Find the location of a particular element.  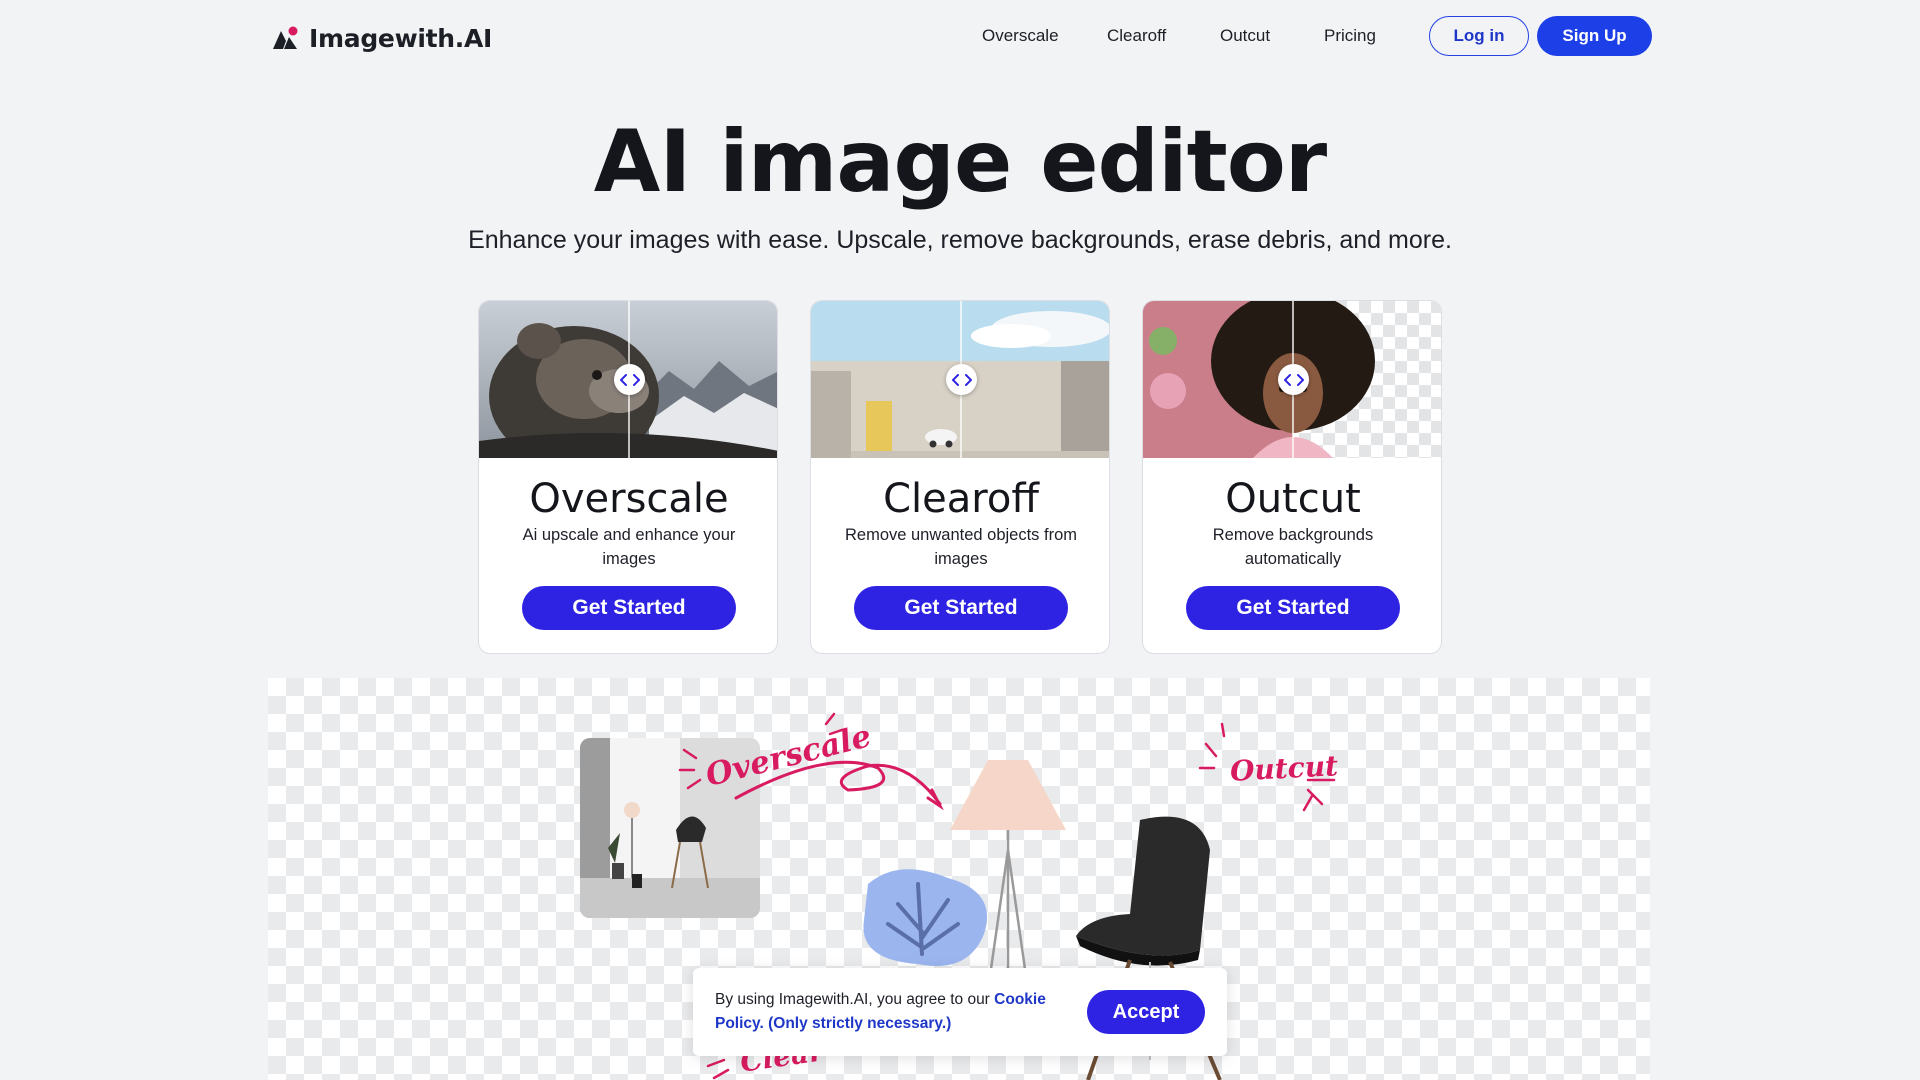

outcut-preview-image is located at coordinates (1292, 379).